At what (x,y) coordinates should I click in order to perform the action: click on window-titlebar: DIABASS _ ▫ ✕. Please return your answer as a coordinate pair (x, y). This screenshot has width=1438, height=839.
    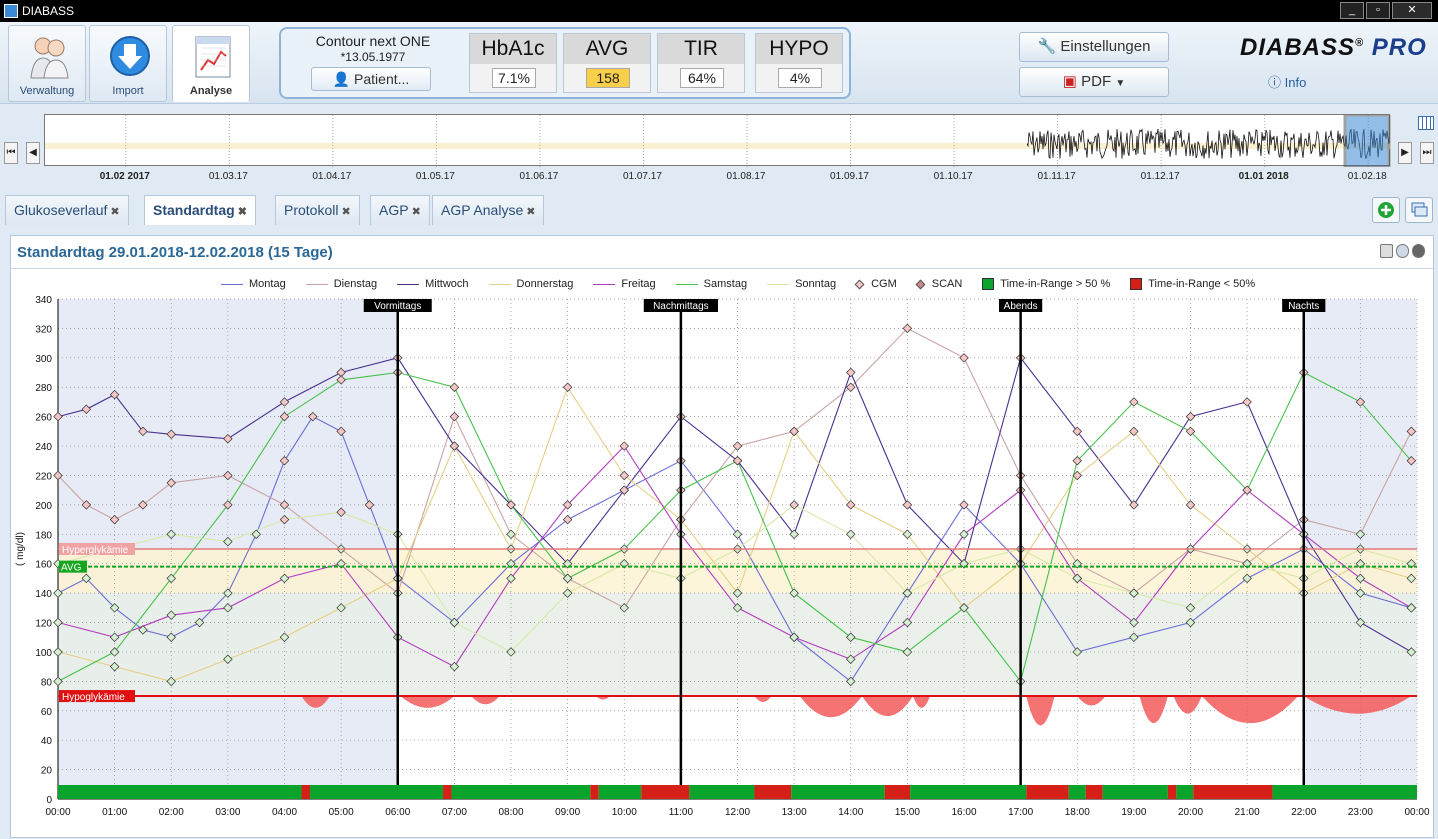
    Looking at the image, I should click on (719, 11).